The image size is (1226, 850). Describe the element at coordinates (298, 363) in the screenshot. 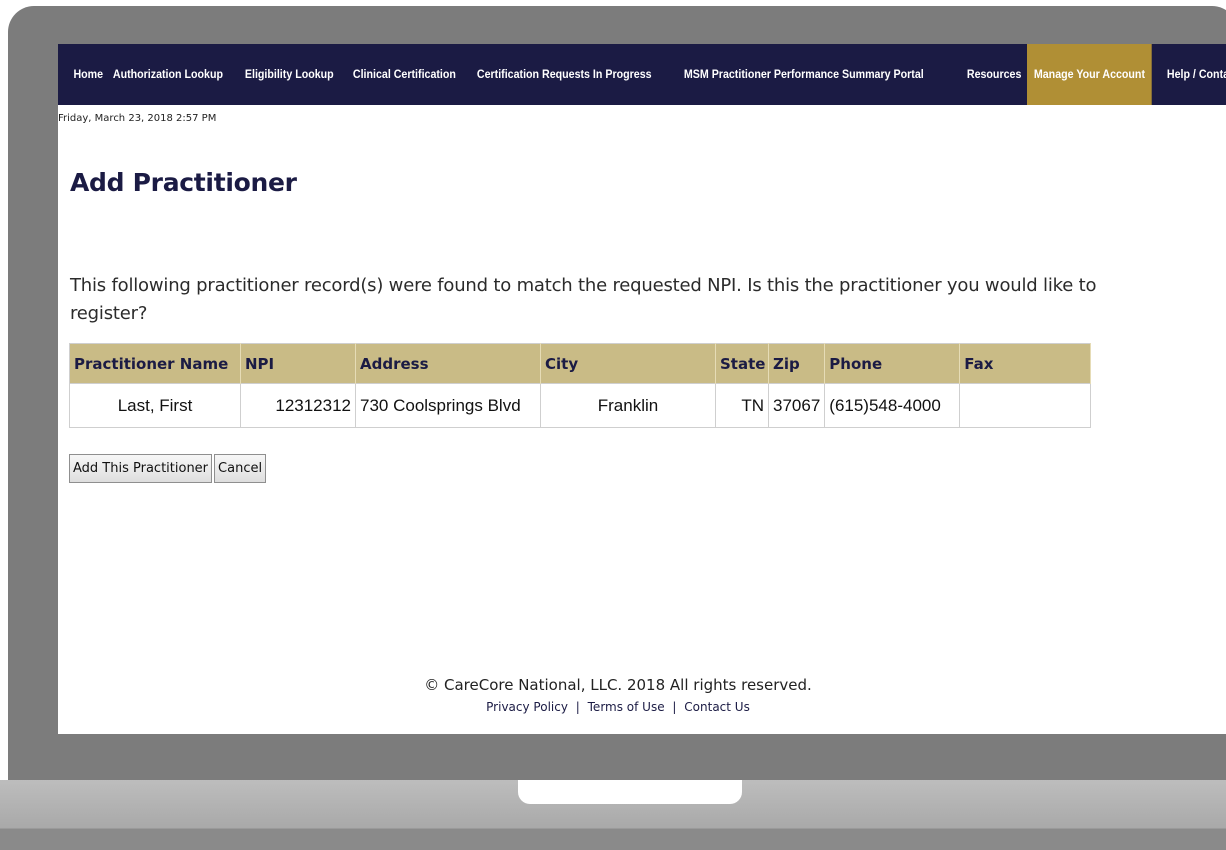

I see `header-npi: NPI` at that location.